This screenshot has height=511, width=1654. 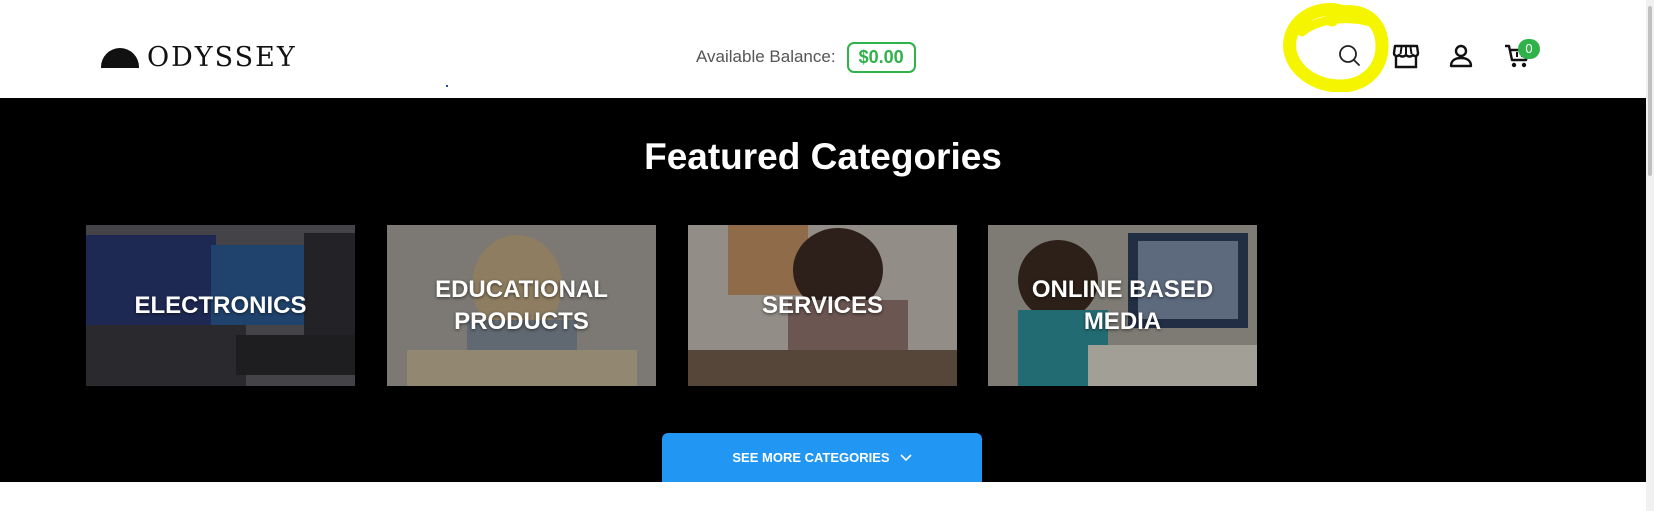 I want to click on scrollbar-thumb, so click(x=1650, y=91).